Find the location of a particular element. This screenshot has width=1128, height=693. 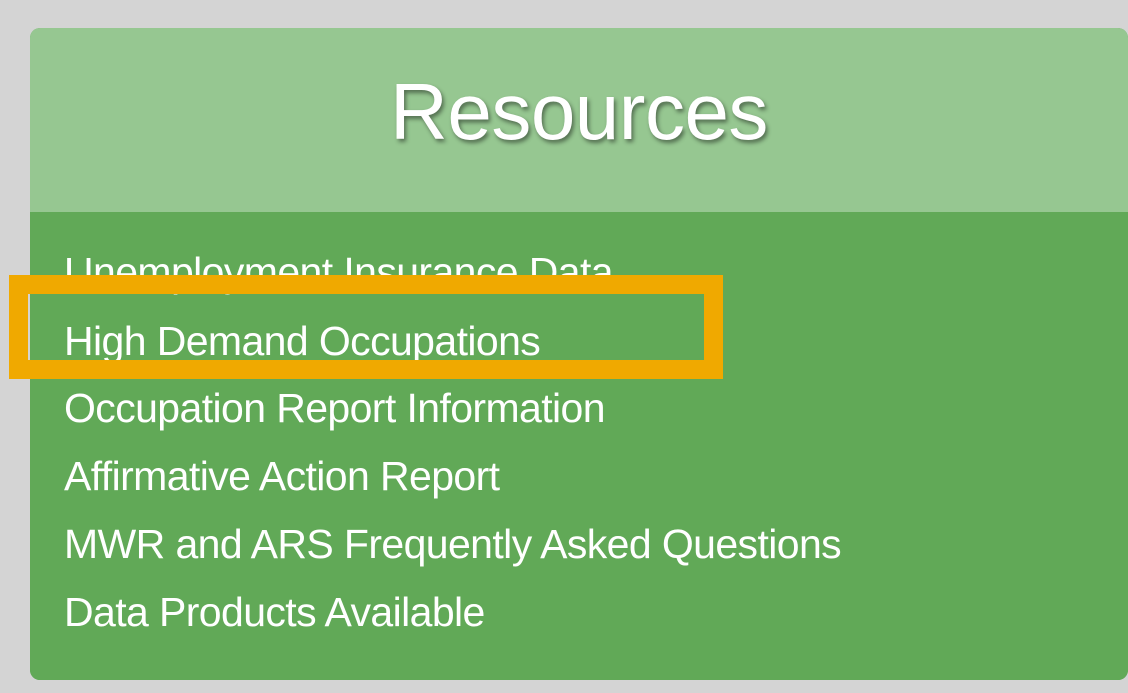

link-unemployment-insurance-data: Unemployment Insurance Data is located at coordinates (339, 272).